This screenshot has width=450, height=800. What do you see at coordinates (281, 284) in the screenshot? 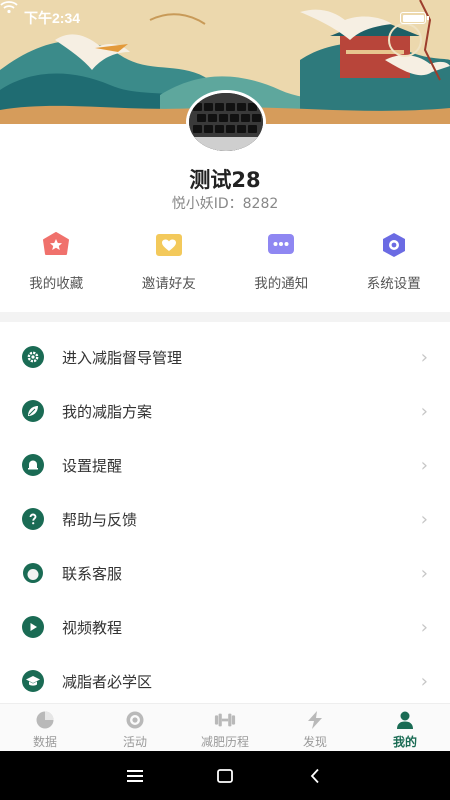
I see `notifications-label: 我的通知` at bounding box center [281, 284].